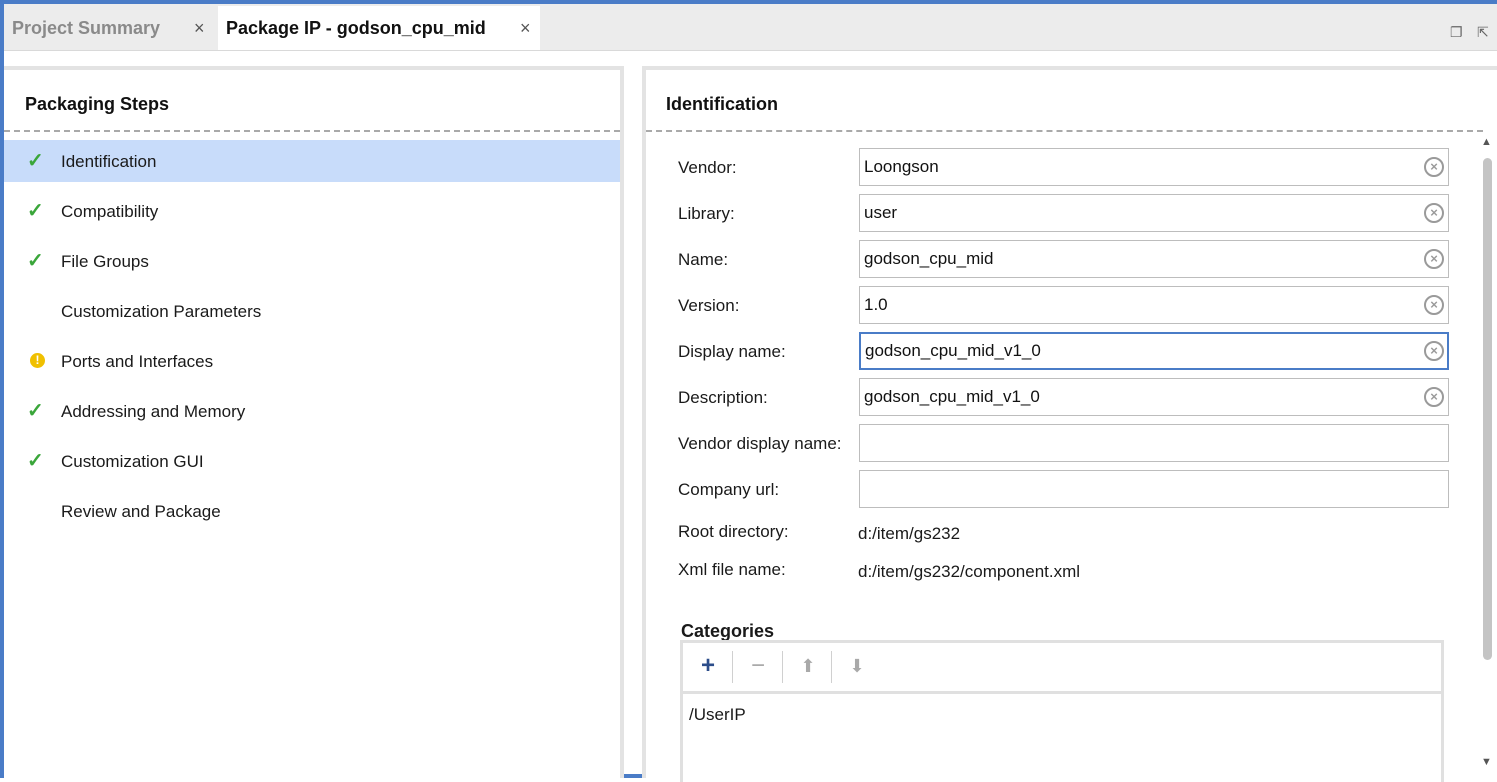  I want to click on tab-label: Project Summary, so click(86, 28).